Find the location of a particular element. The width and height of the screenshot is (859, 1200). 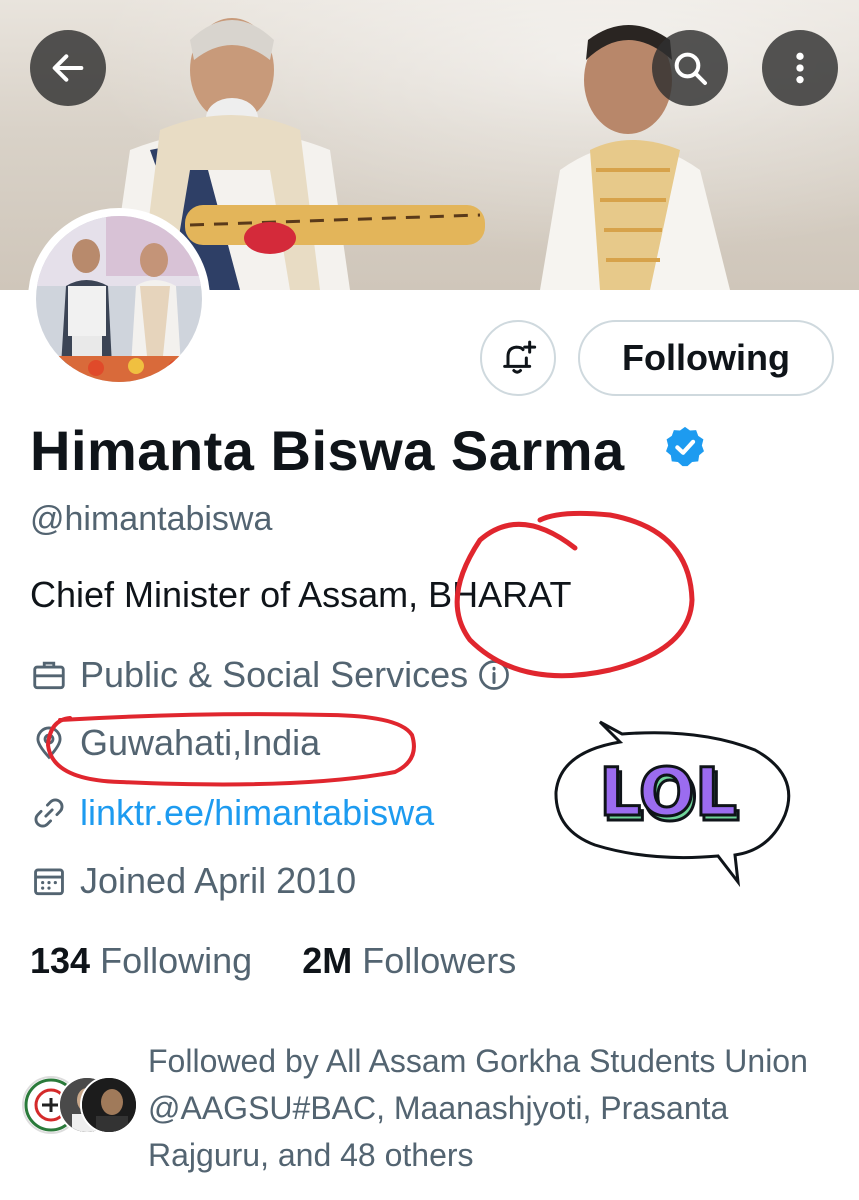

profile-name: Himanta Biswa Sarma is located at coordinates (327, 450).